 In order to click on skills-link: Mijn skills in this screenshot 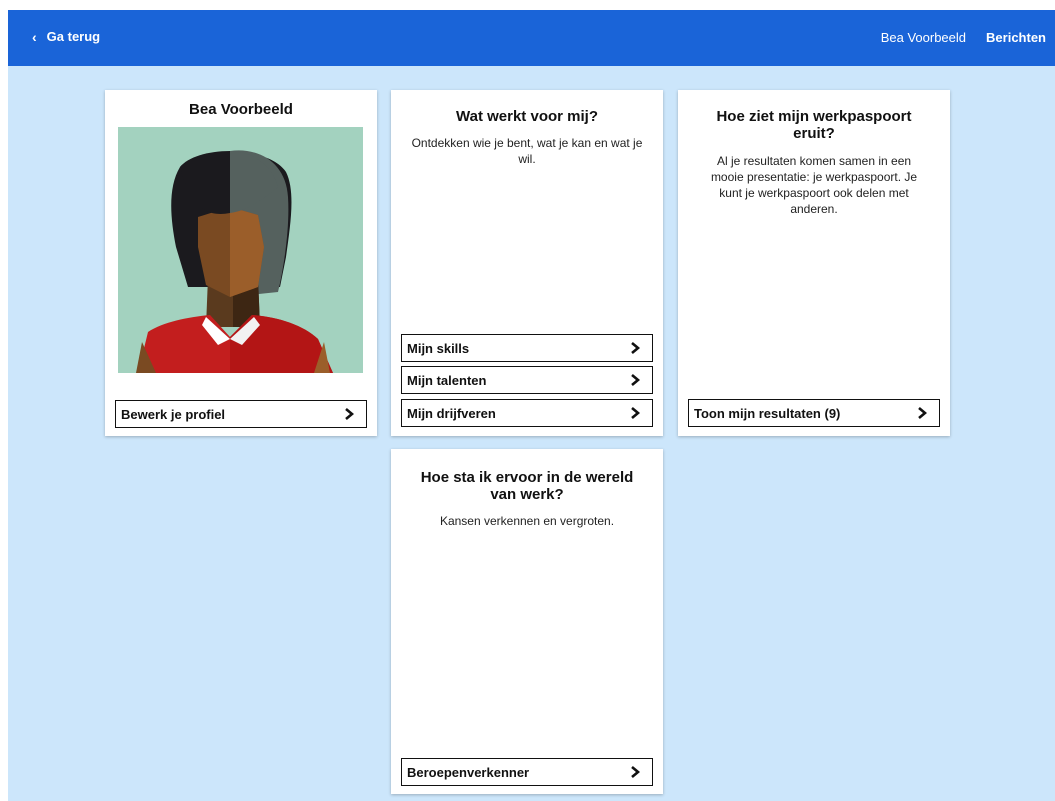, I will do `click(527, 348)`.